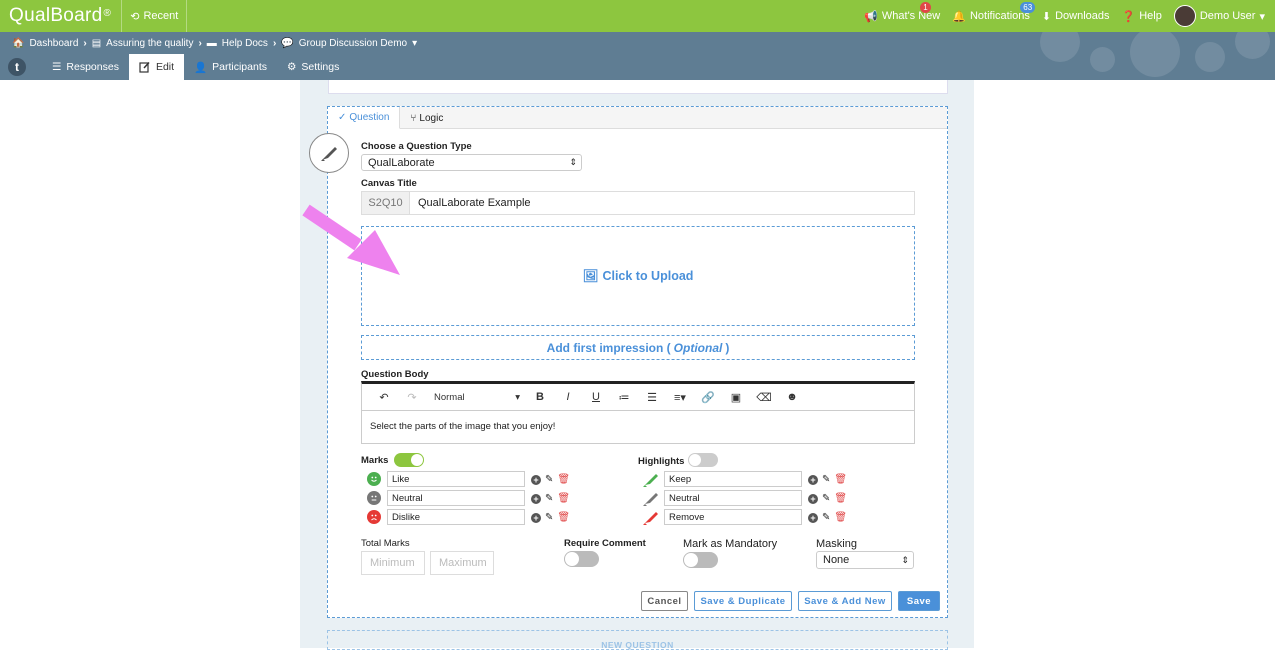  What do you see at coordinates (743, 601) in the screenshot?
I see `save-duplicate-button: Save & Duplicate` at bounding box center [743, 601].